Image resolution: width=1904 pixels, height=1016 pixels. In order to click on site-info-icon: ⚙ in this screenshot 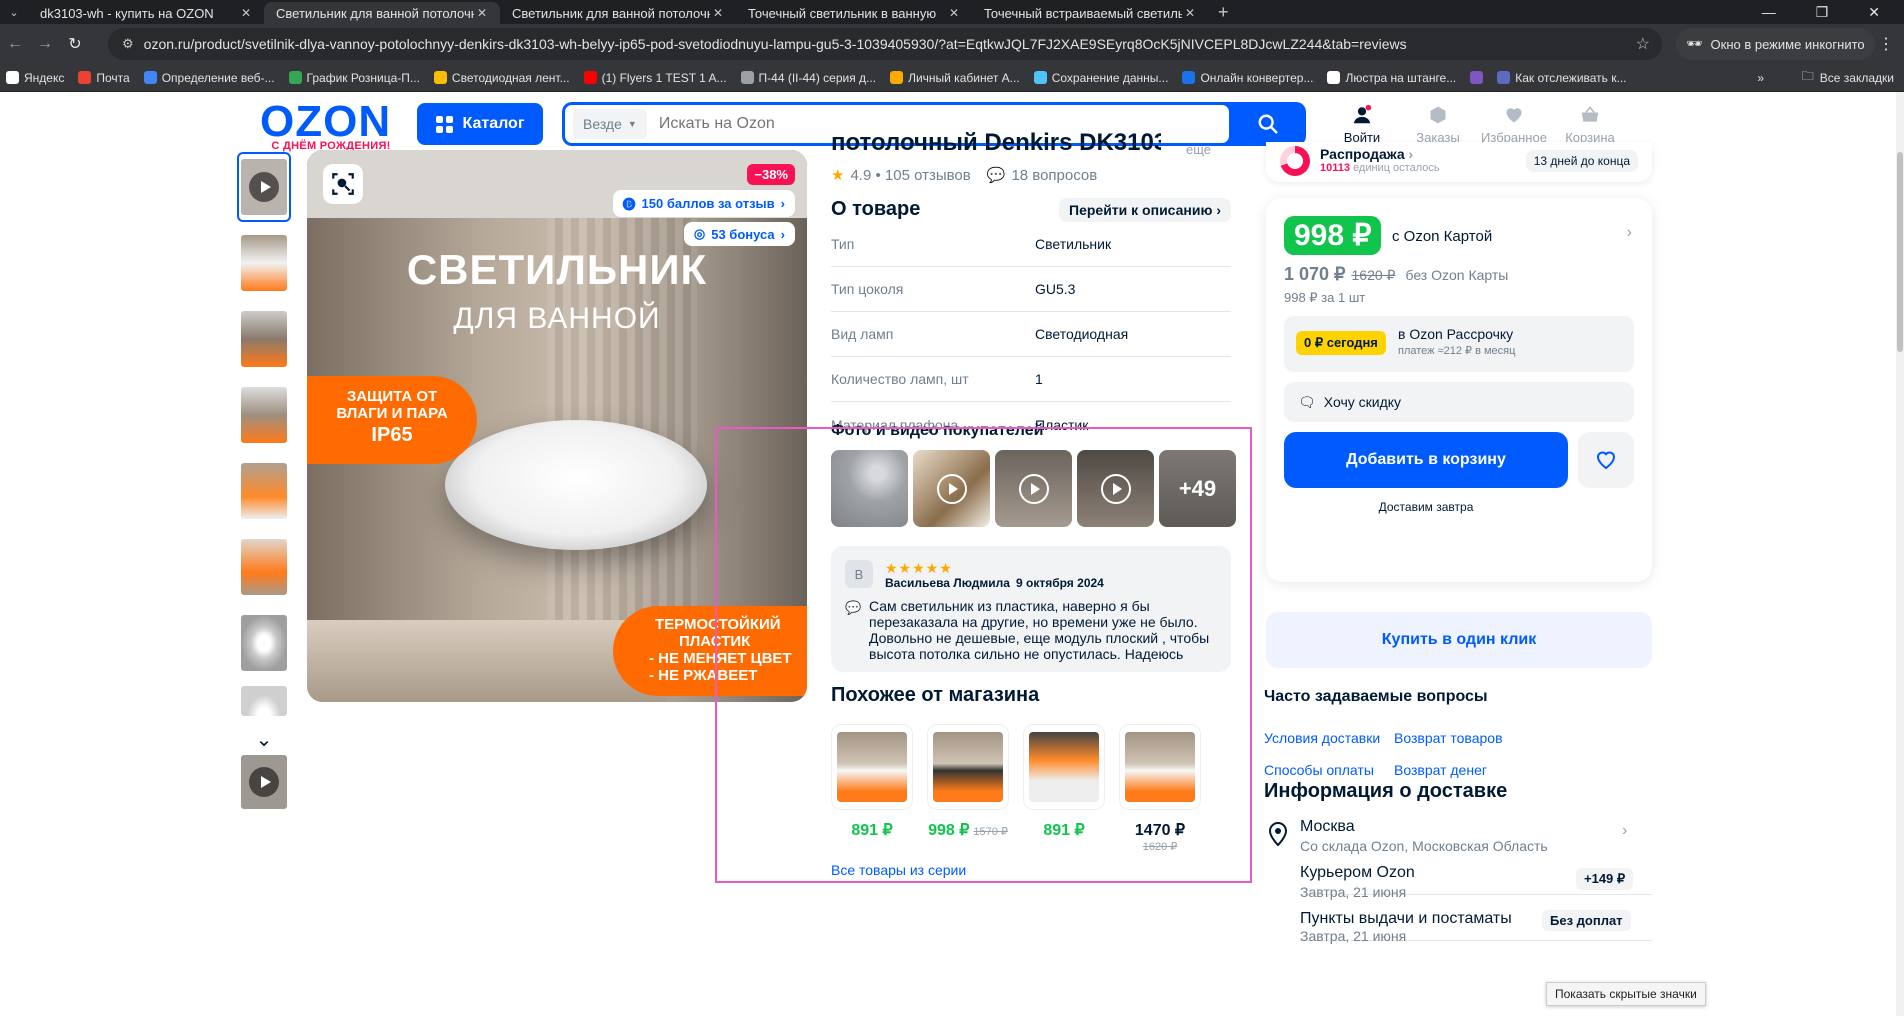, I will do `click(128, 44)`.